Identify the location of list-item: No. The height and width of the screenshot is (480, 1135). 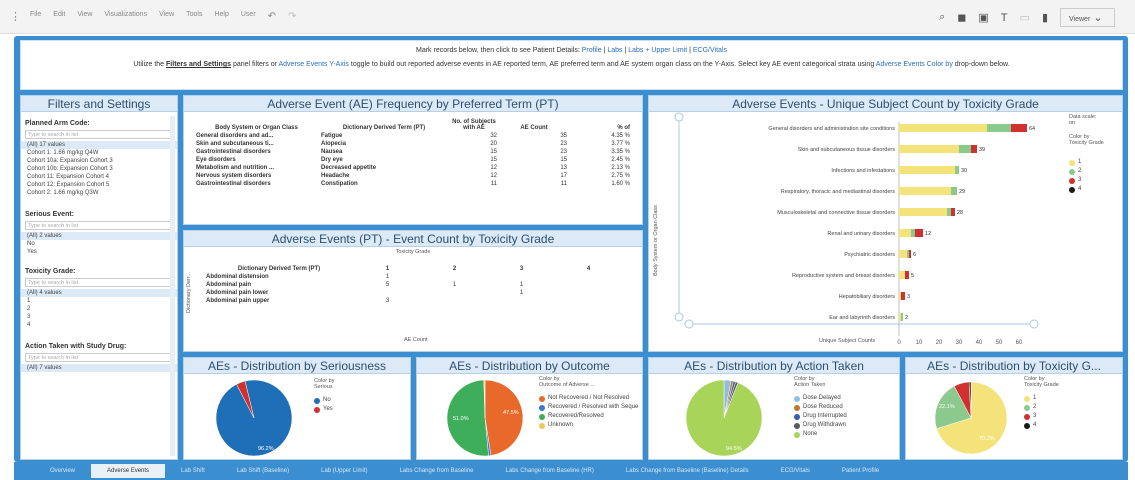
(99, 244).